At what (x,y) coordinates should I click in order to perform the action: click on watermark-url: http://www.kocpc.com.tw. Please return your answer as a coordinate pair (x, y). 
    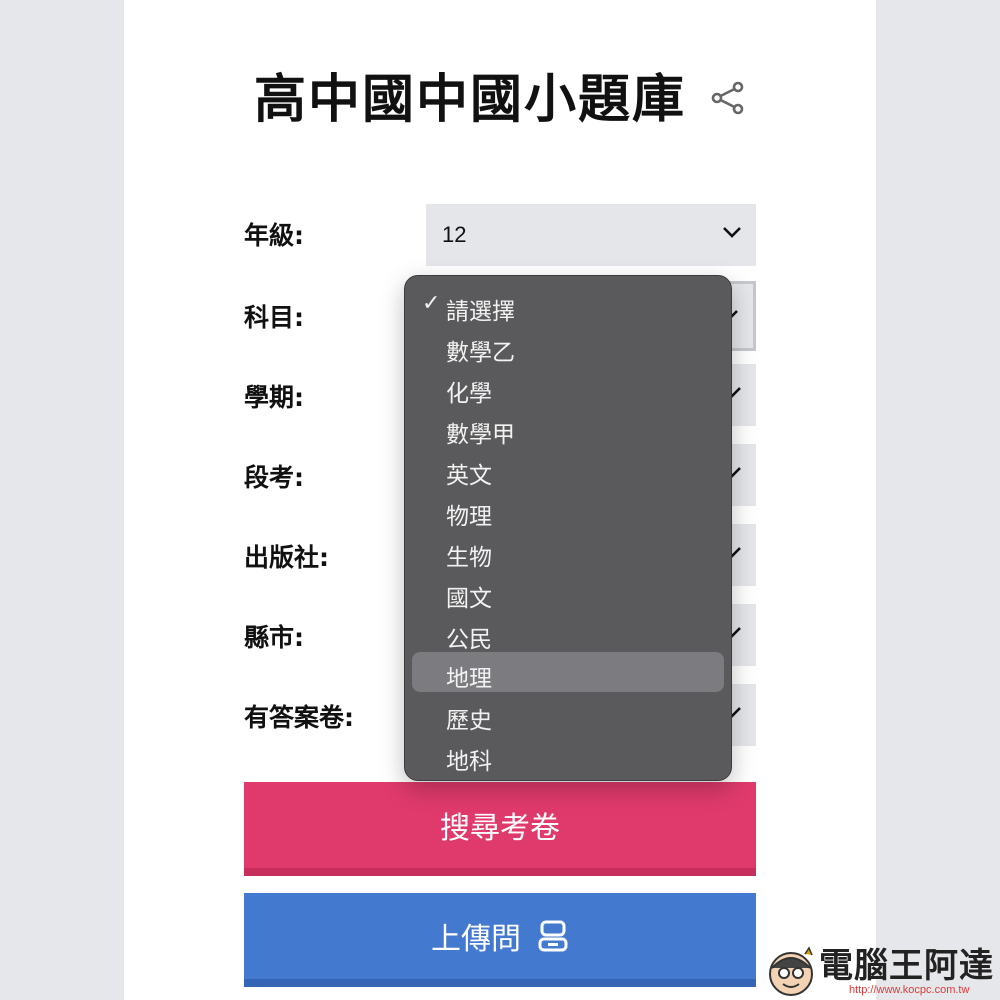
    Looking at the image, I should click on (909, 990).